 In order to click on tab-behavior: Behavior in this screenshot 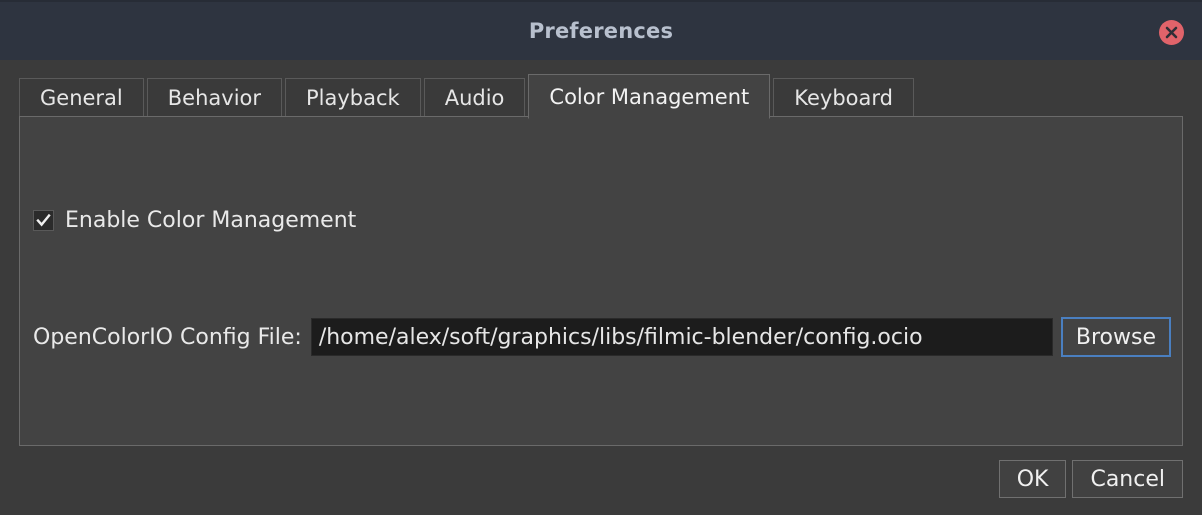, I will do `click(214, 98)`.